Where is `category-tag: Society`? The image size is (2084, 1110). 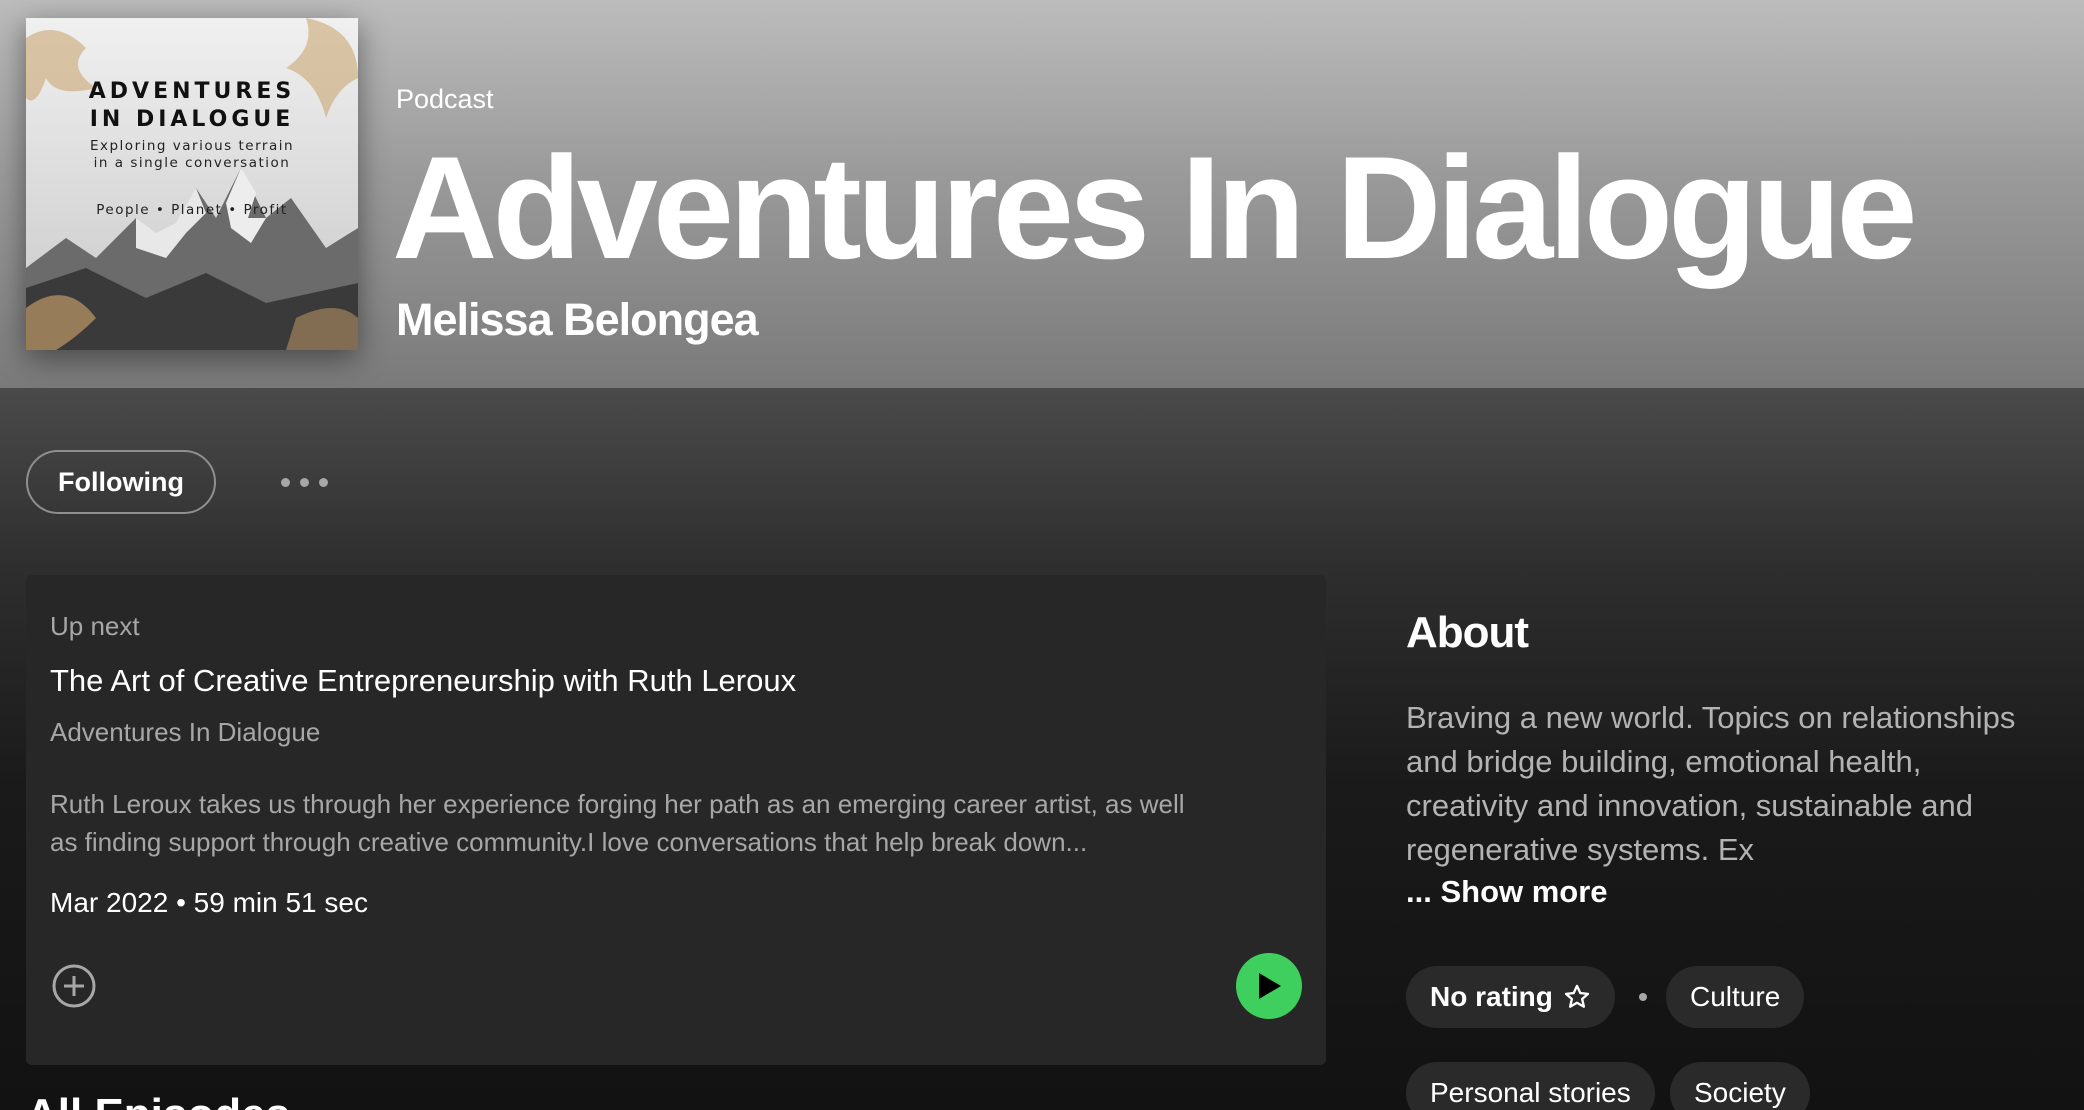 category-tag: Society is located at coordinates (1740, 1086).